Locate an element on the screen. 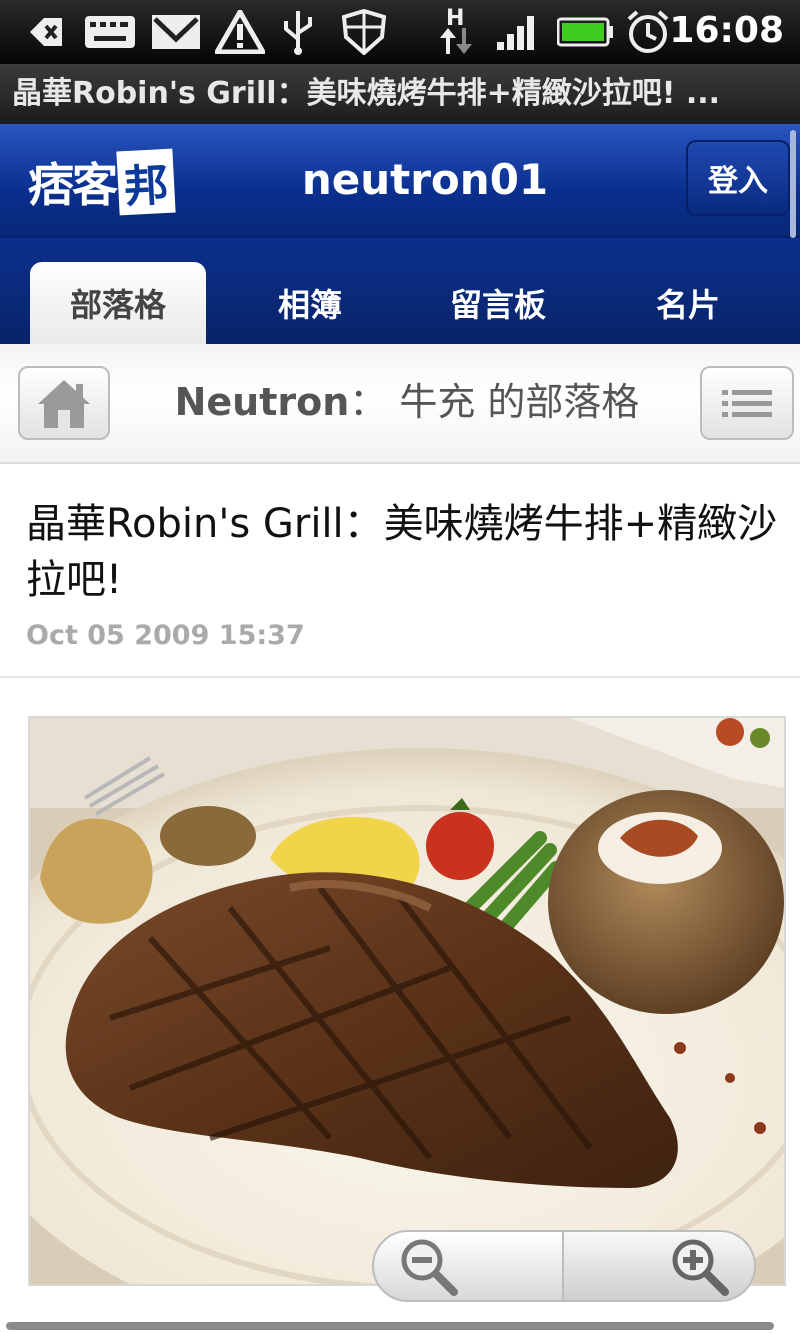 The height and width of the screenshot is (1333, 800). network-type-label: H is located at coordinates (455, 18).